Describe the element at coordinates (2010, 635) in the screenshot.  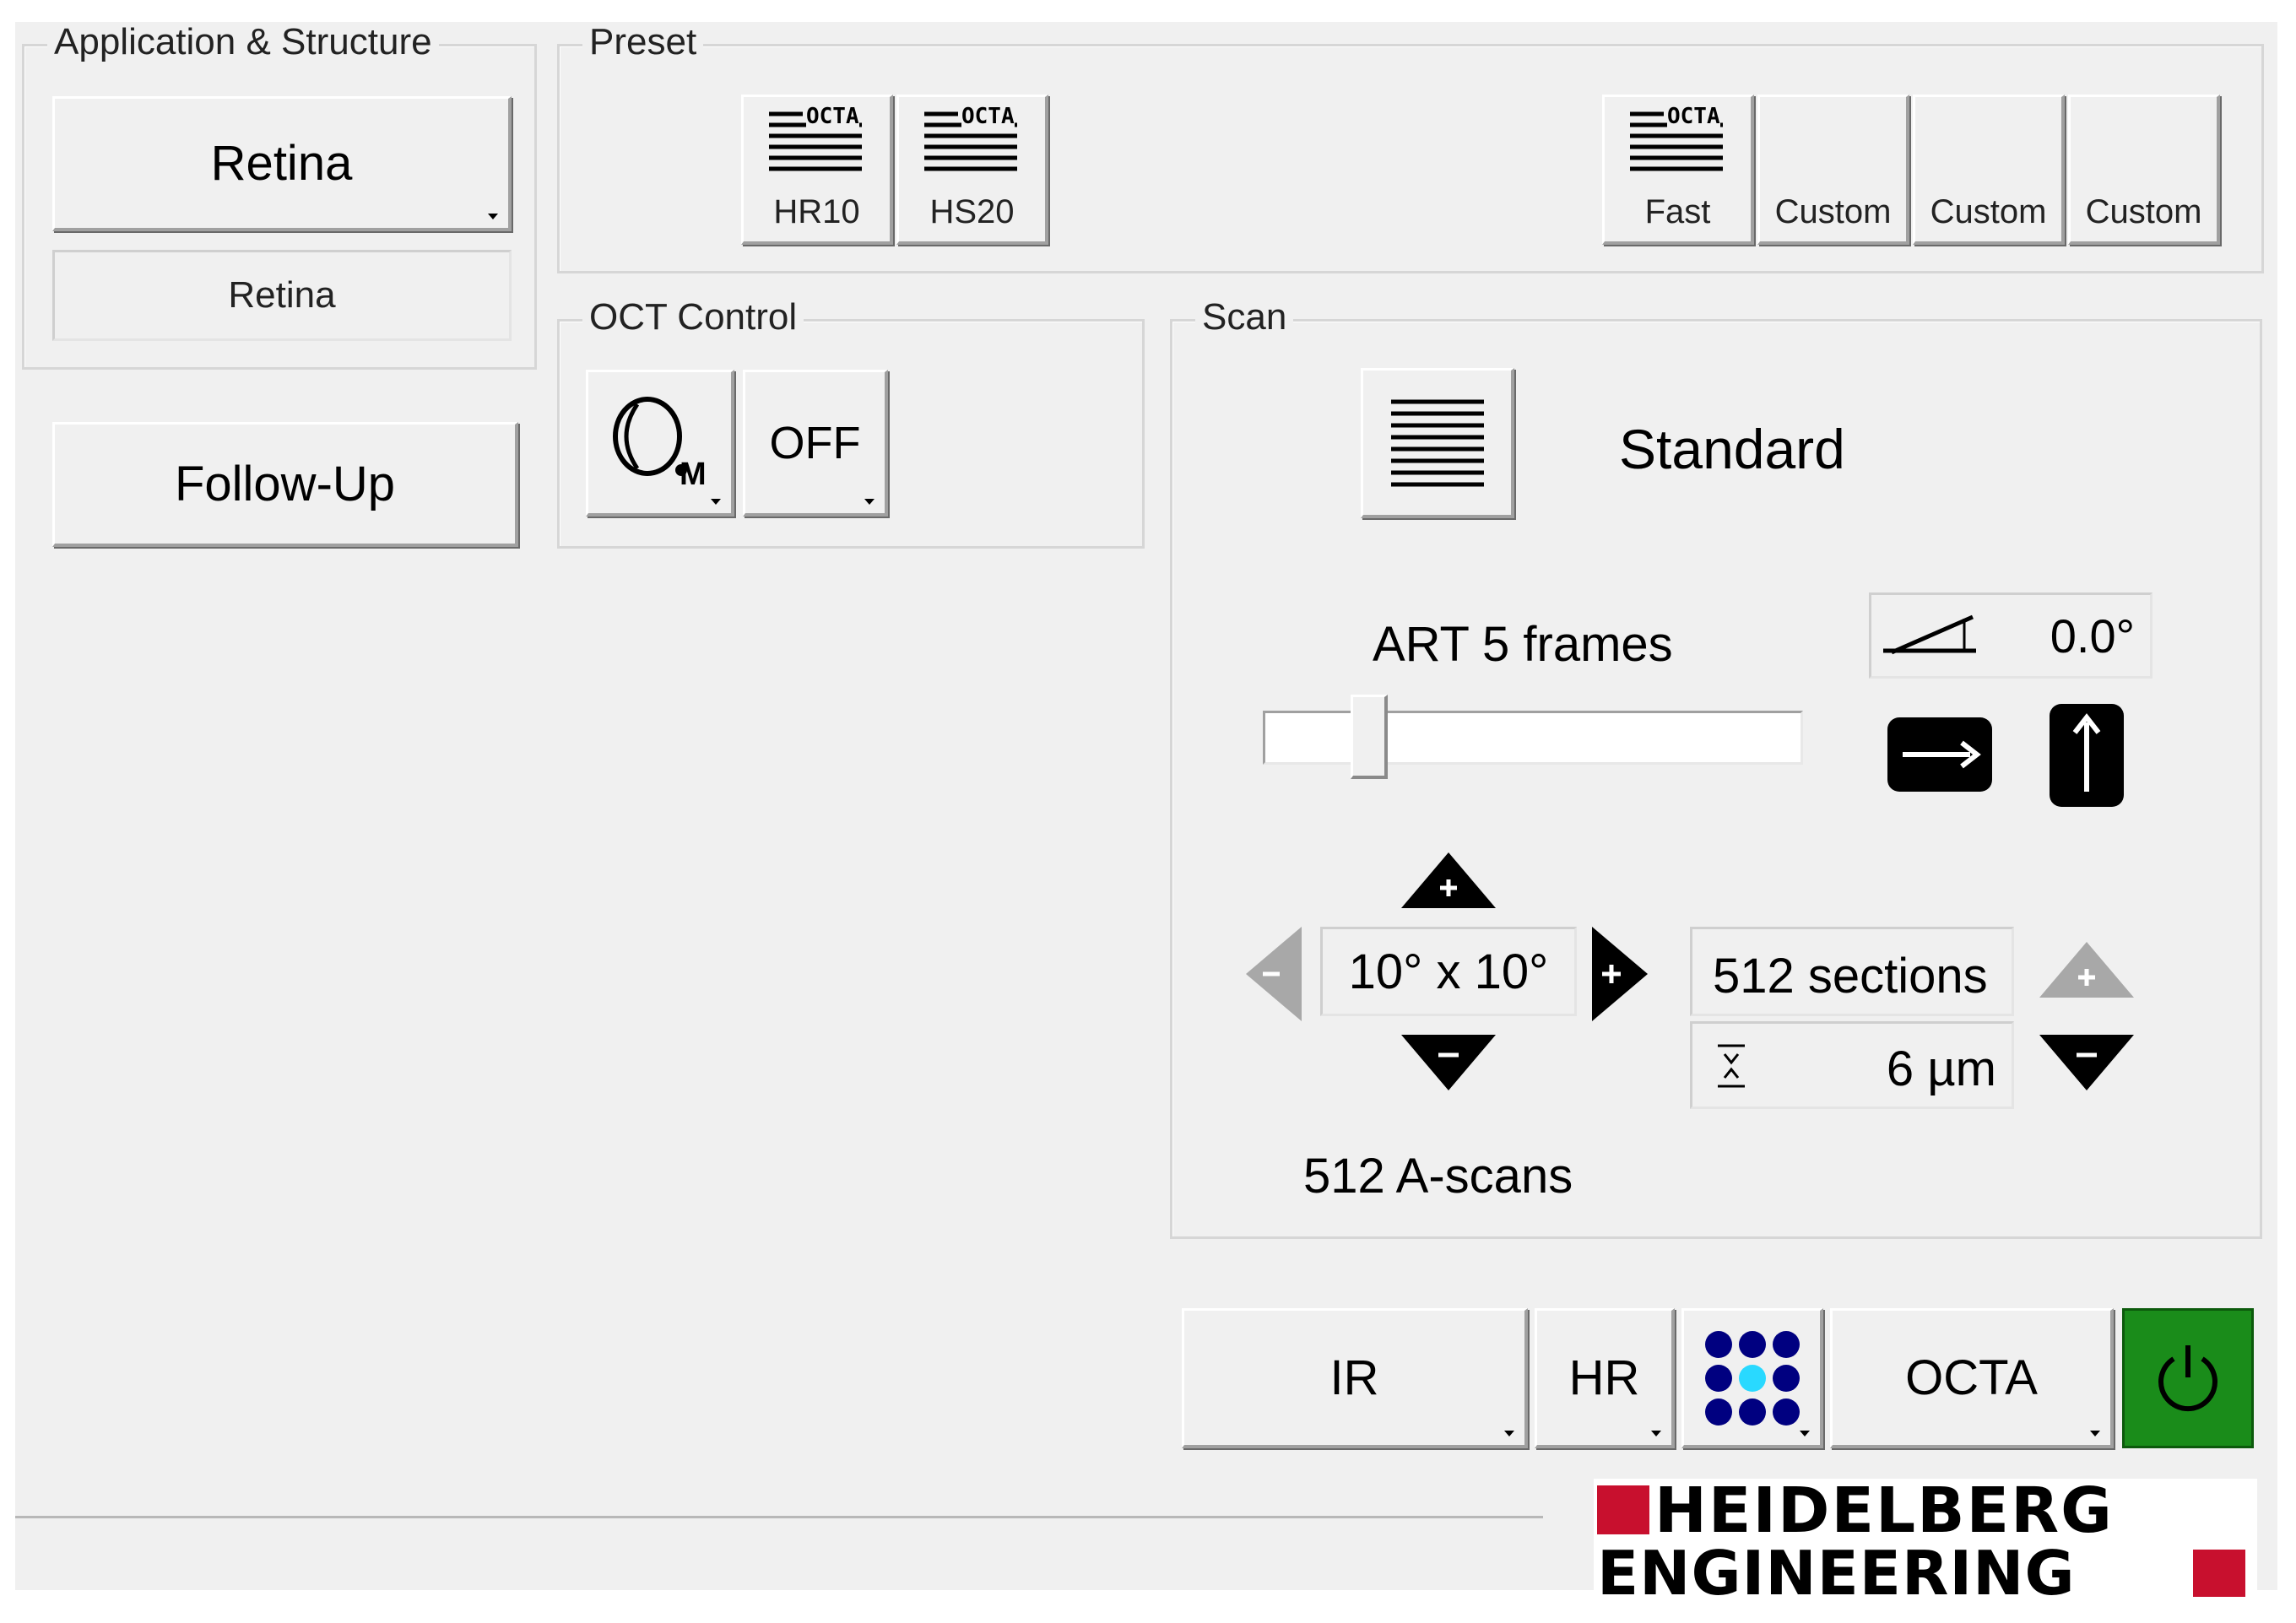
I see `rotation-field: 0.0°` at that location.